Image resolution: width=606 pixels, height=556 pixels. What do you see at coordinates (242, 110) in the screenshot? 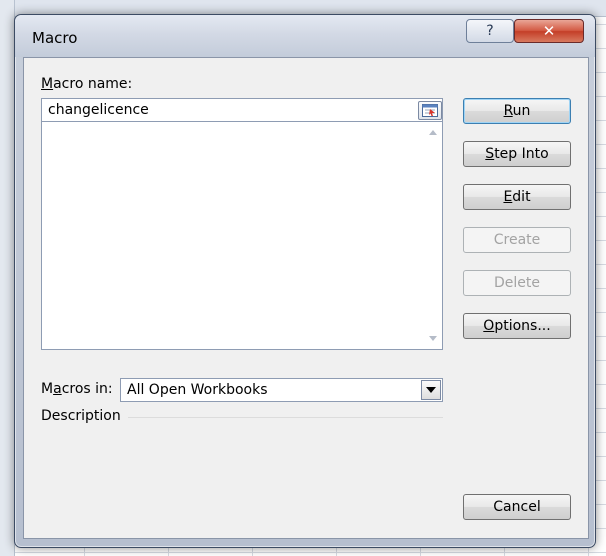
I see `macro-name-input: changelicence` at bounding box center [242, 110].